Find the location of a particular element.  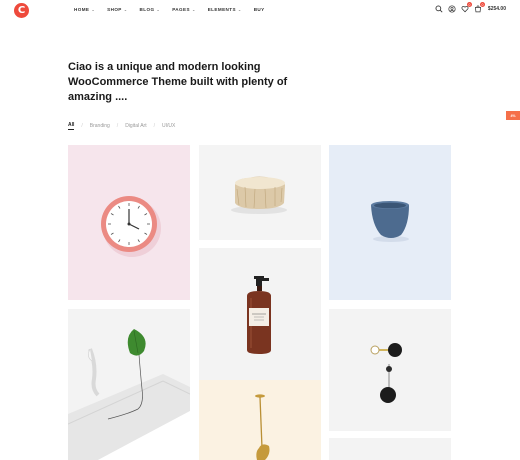

portfolio-item-blue-bowl is located at coordinates (390, 222).